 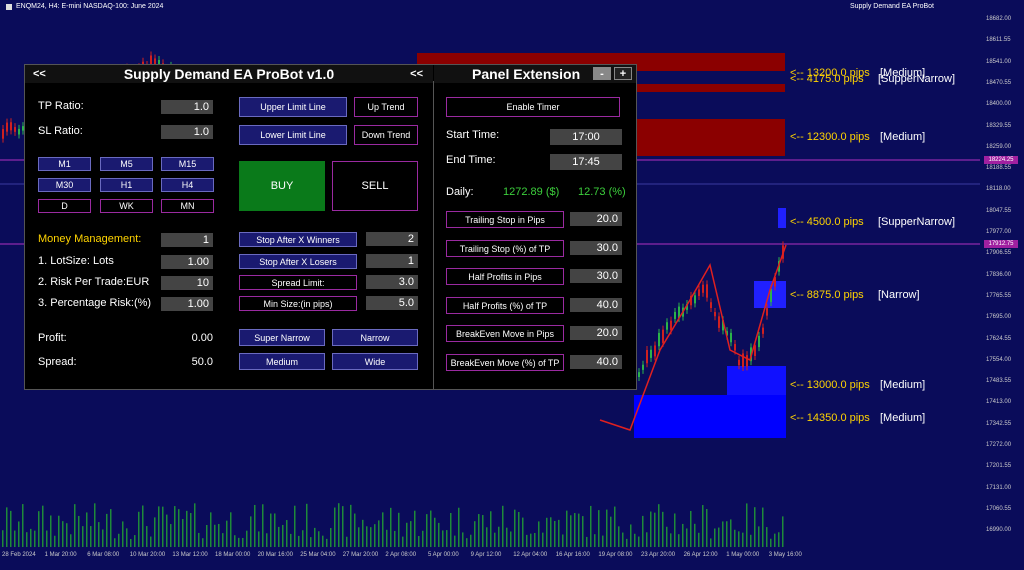 What do you see at coordinates (282, 186) in the screenshot?
I see `buy-button: BUY` at bounding box center [282, 186].